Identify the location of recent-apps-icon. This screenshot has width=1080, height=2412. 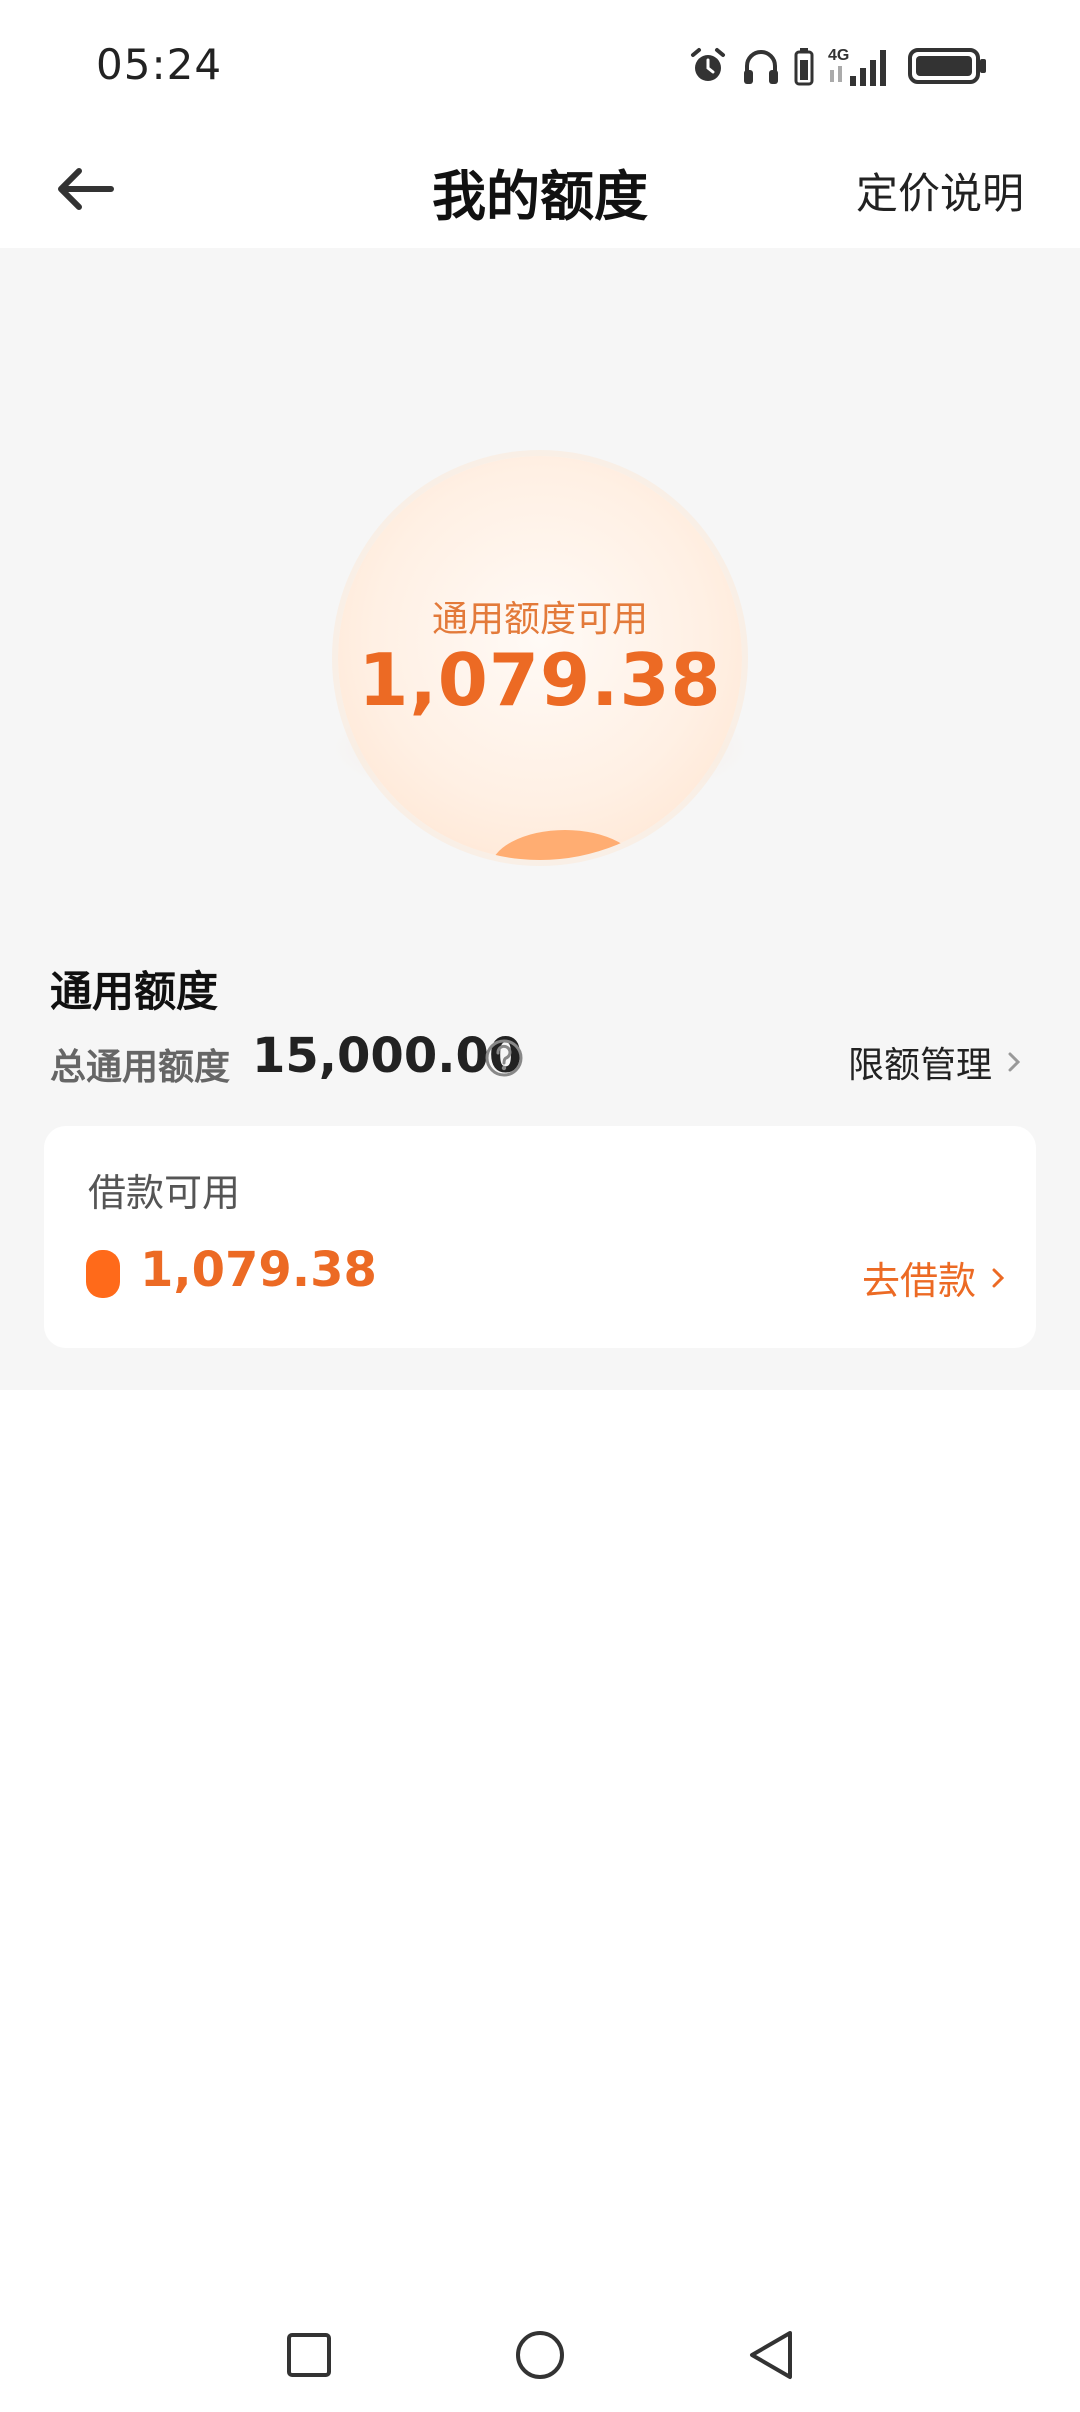
(309, 2355).